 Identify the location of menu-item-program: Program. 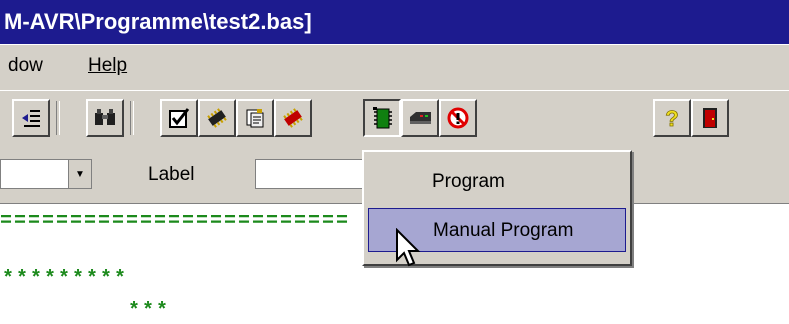
(497, 182).